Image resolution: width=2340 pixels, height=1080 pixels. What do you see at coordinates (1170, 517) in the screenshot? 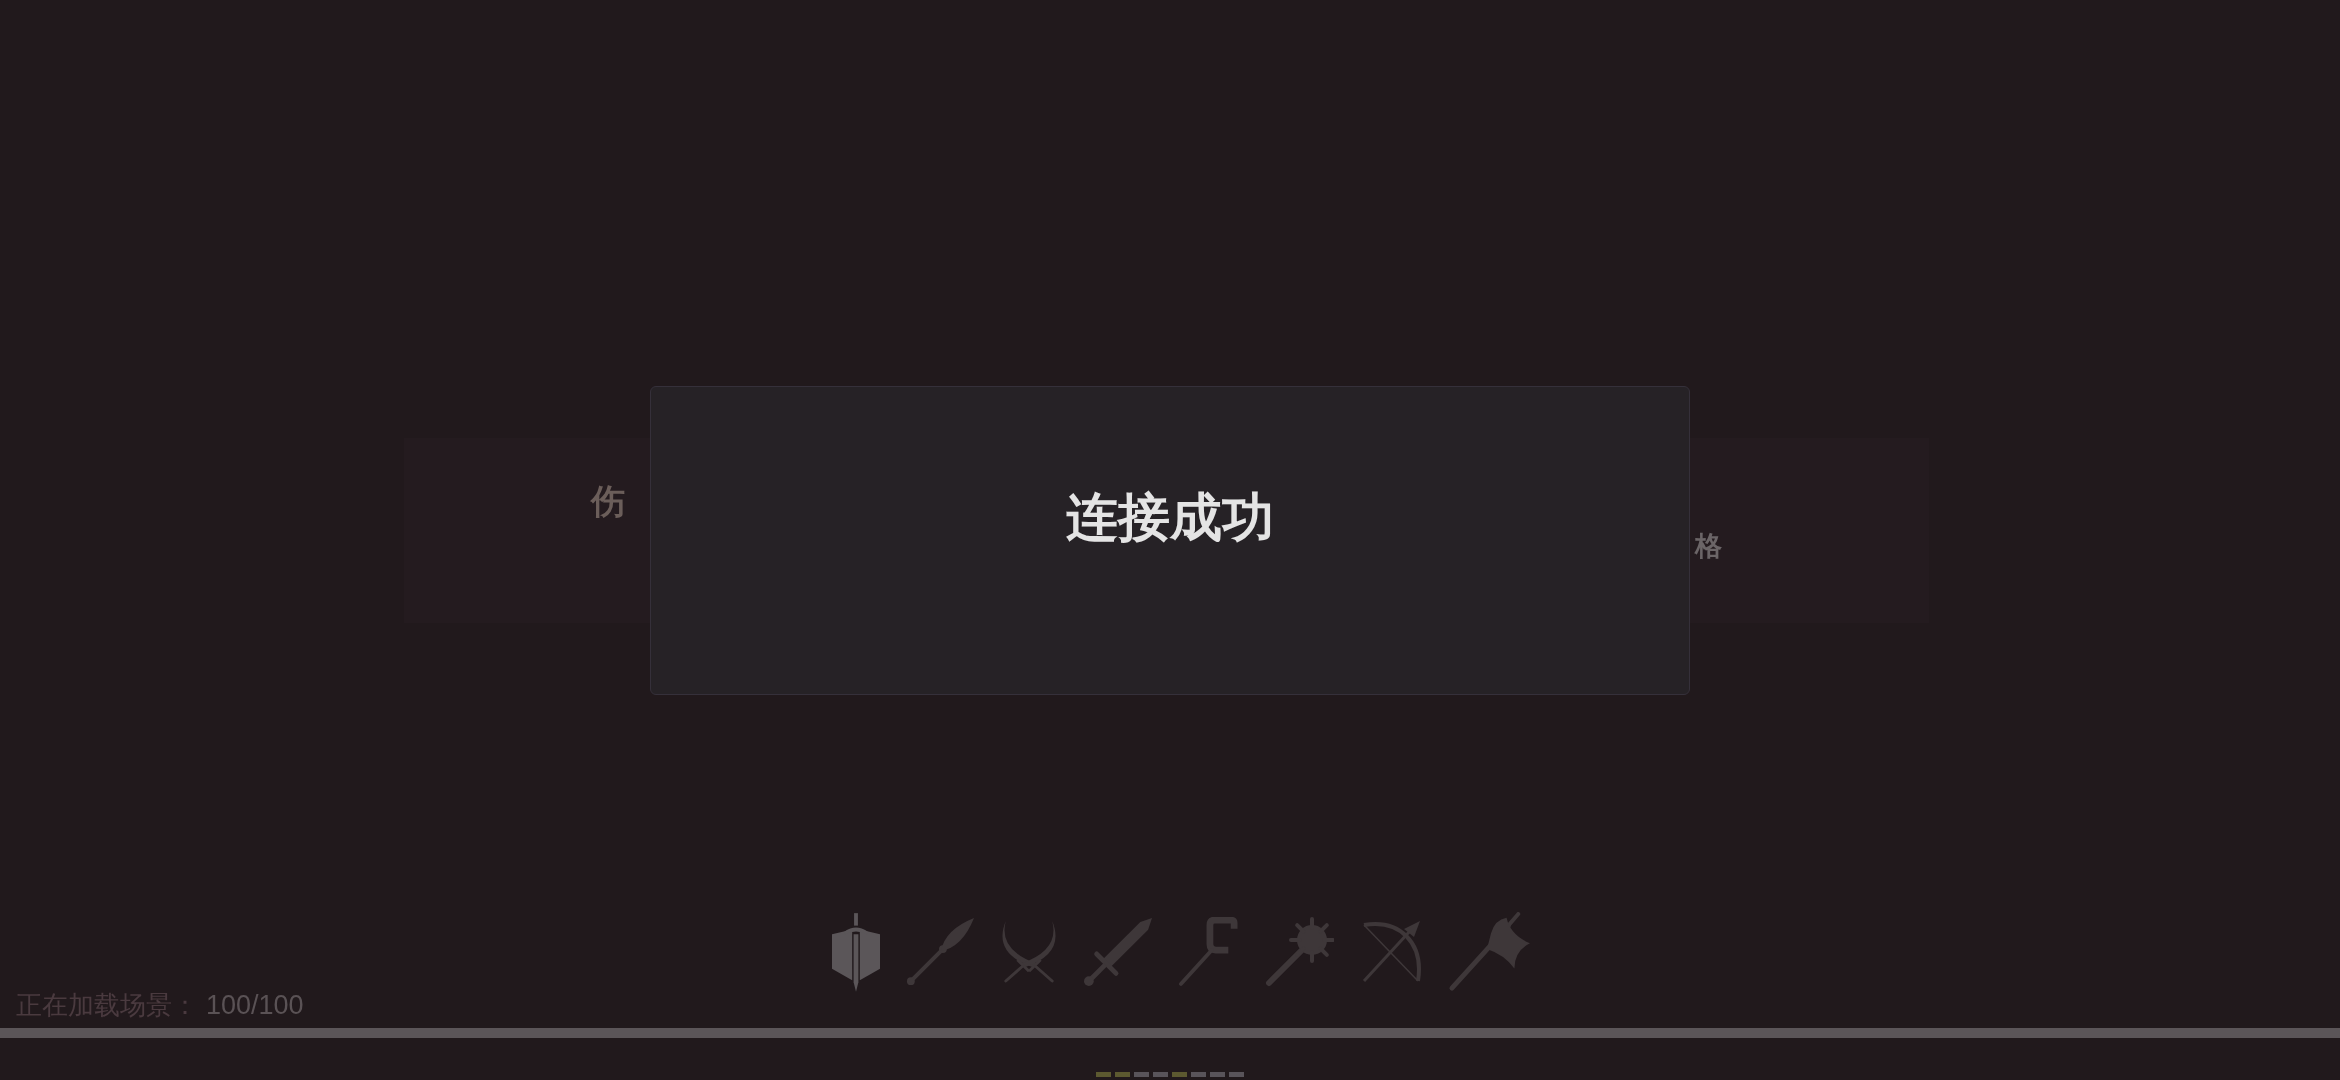
I see `dialog-title: 连接成功` at bounding box center [1170, 517].